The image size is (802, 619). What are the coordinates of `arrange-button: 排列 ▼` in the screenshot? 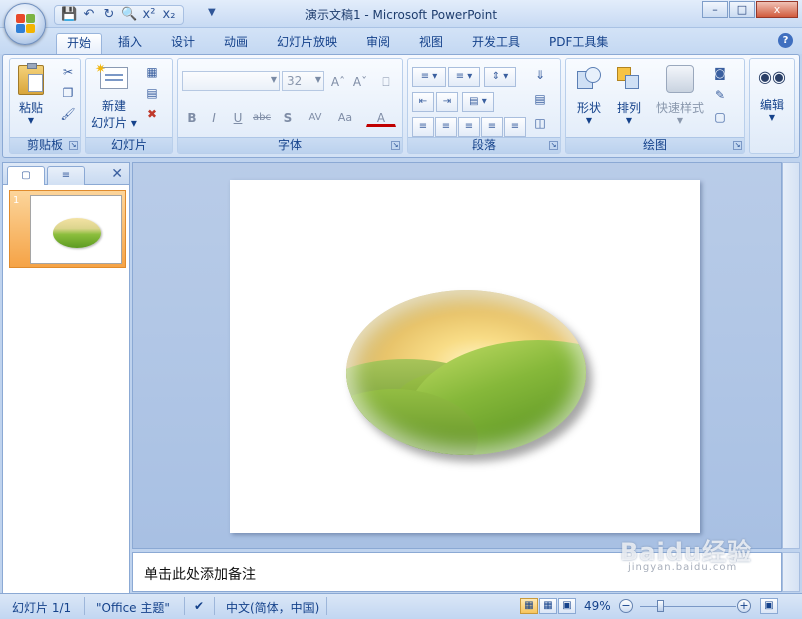 It's located at (629, 98).